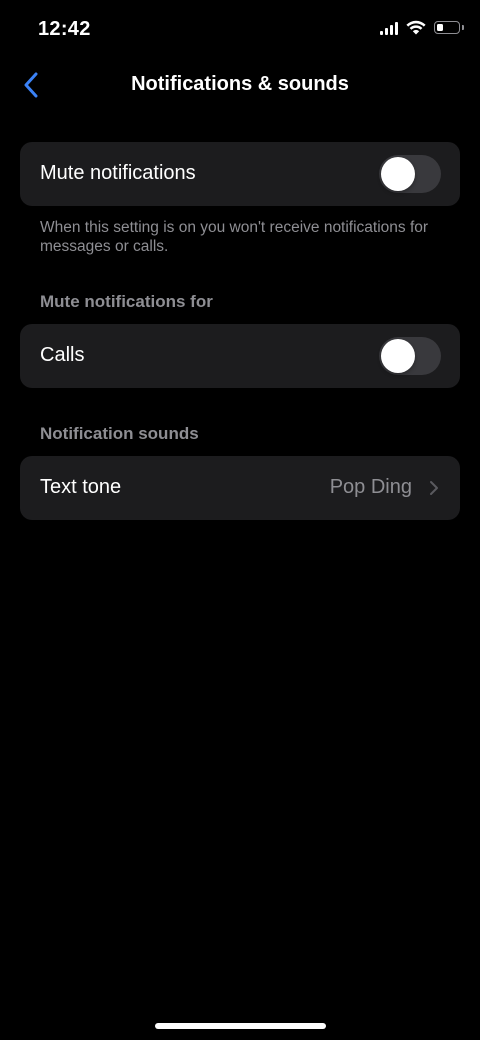 This screenshot has height=1040, width=480. I want to click on page-title: Notifications & sounds, so click(240, 84).